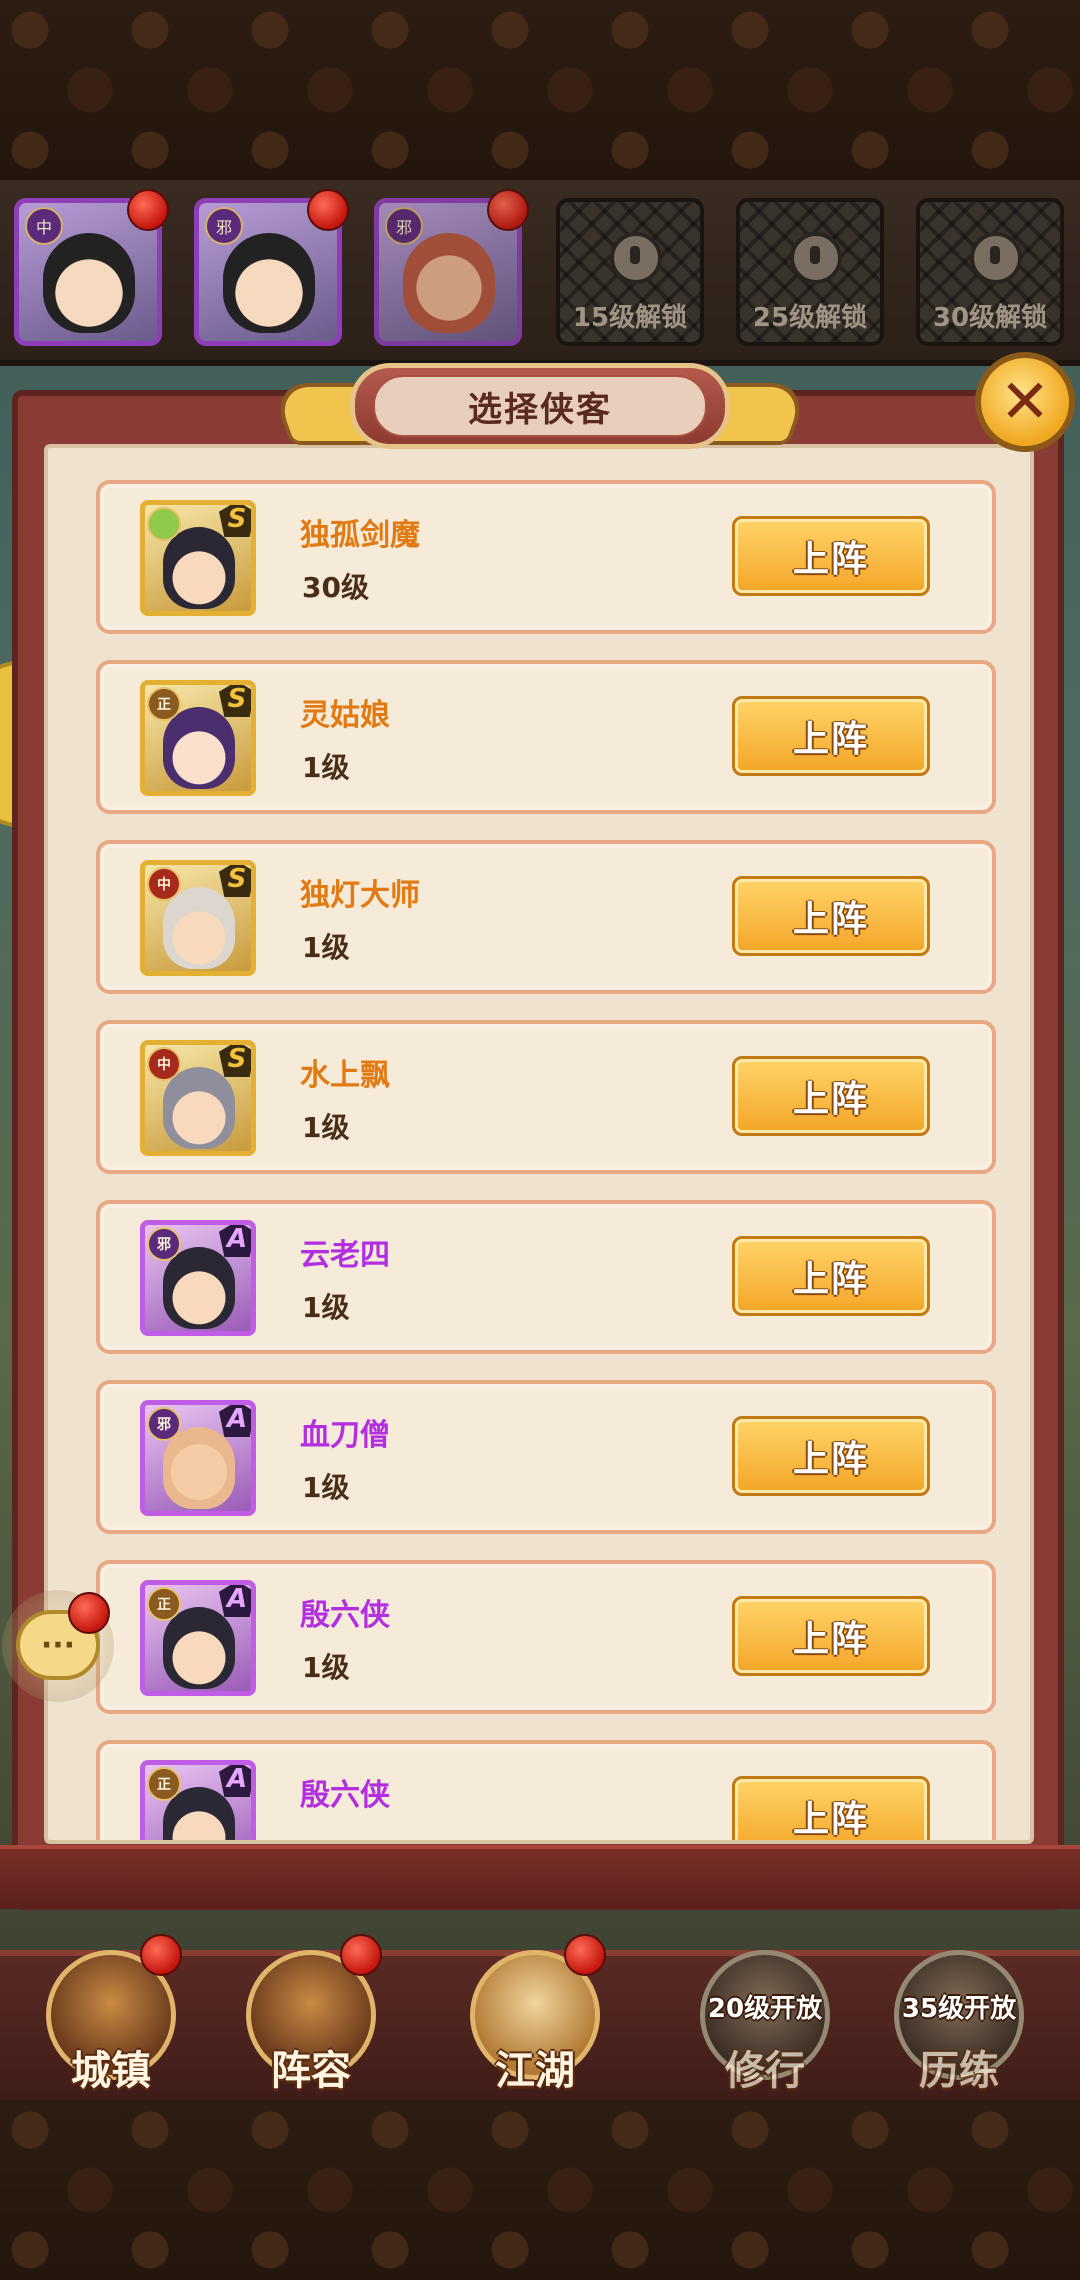 Image resolution: width=1080 pixels, height=2280 pixels. Describe the element at coordinates (546, 1637) in the screenshot. I see `hero-card: 正 A 殷六侠 1级 上阵` at that location.